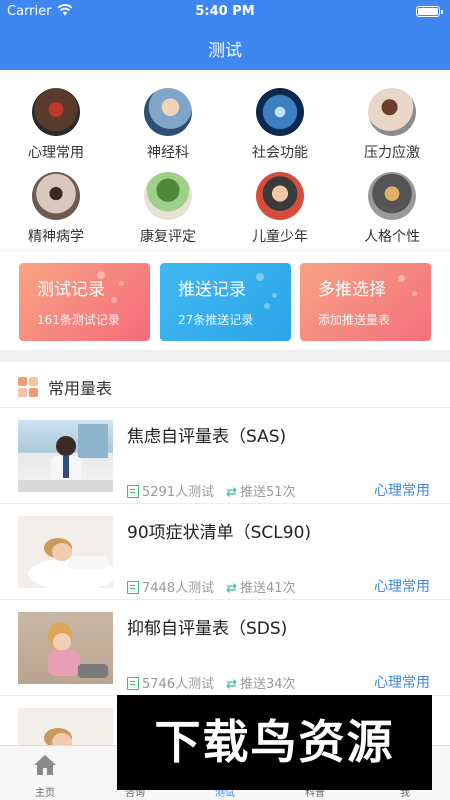  I want to click on neurology-icon, so click(168, 112).